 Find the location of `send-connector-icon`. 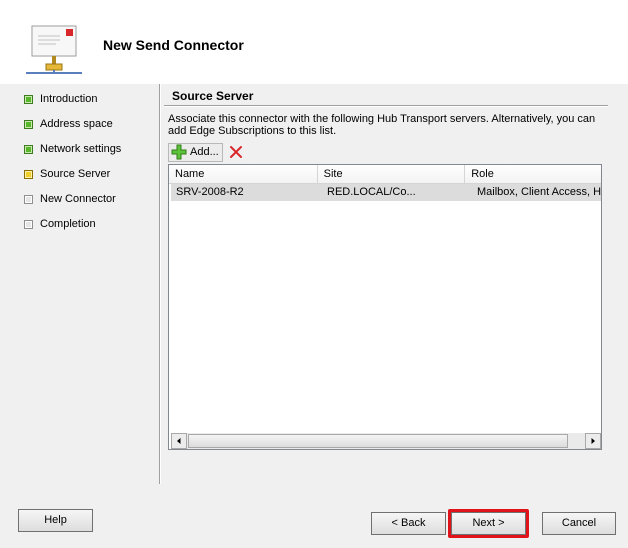

send-connector-icon is located at coordinates (54, 49).